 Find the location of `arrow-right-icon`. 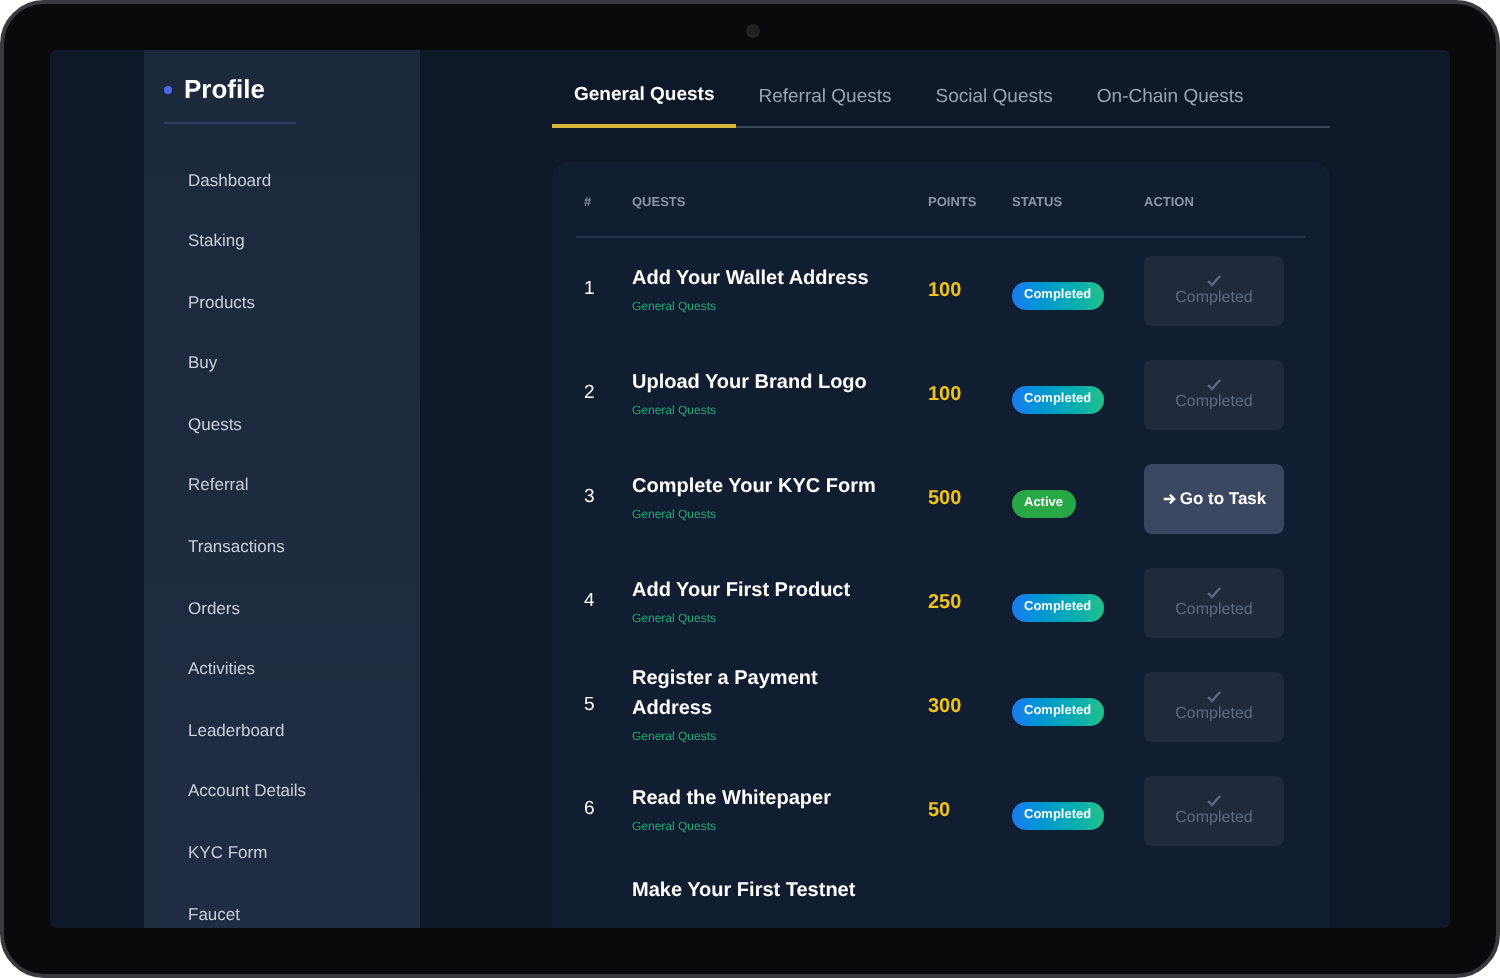

arrow-right-icon is located at coordinates (1168, 498).